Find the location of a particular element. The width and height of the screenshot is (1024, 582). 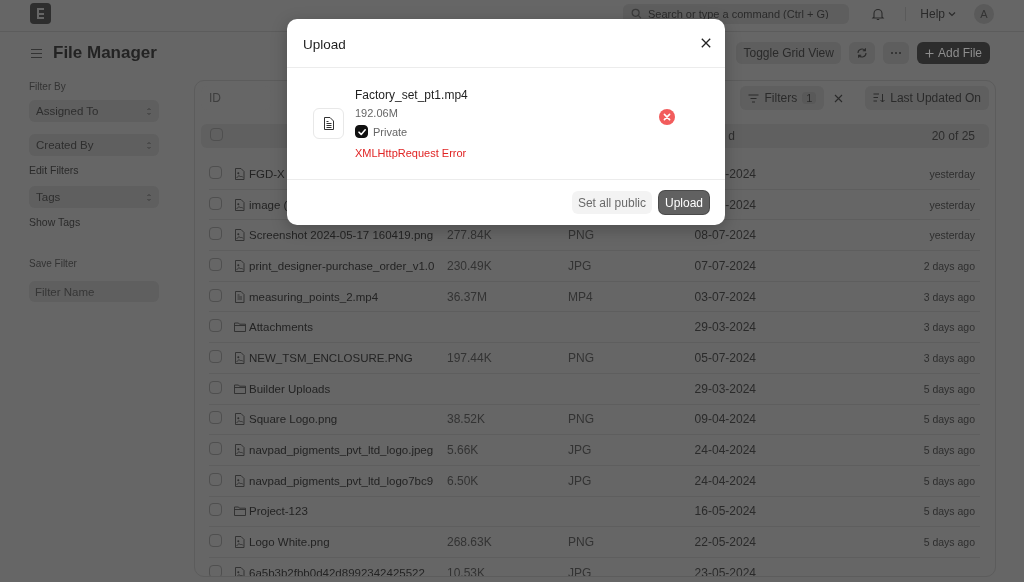

page-title: File Manager is located at coordinates (105, 53).